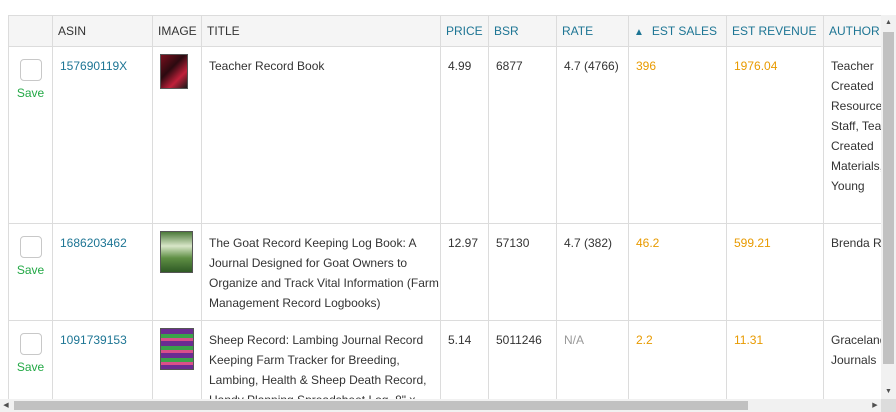 Image resolution: width=896 pixels, height=412 pixels. Describe the element at coordinates (30, 31) in the screenshot. I see `header-select` at that location.